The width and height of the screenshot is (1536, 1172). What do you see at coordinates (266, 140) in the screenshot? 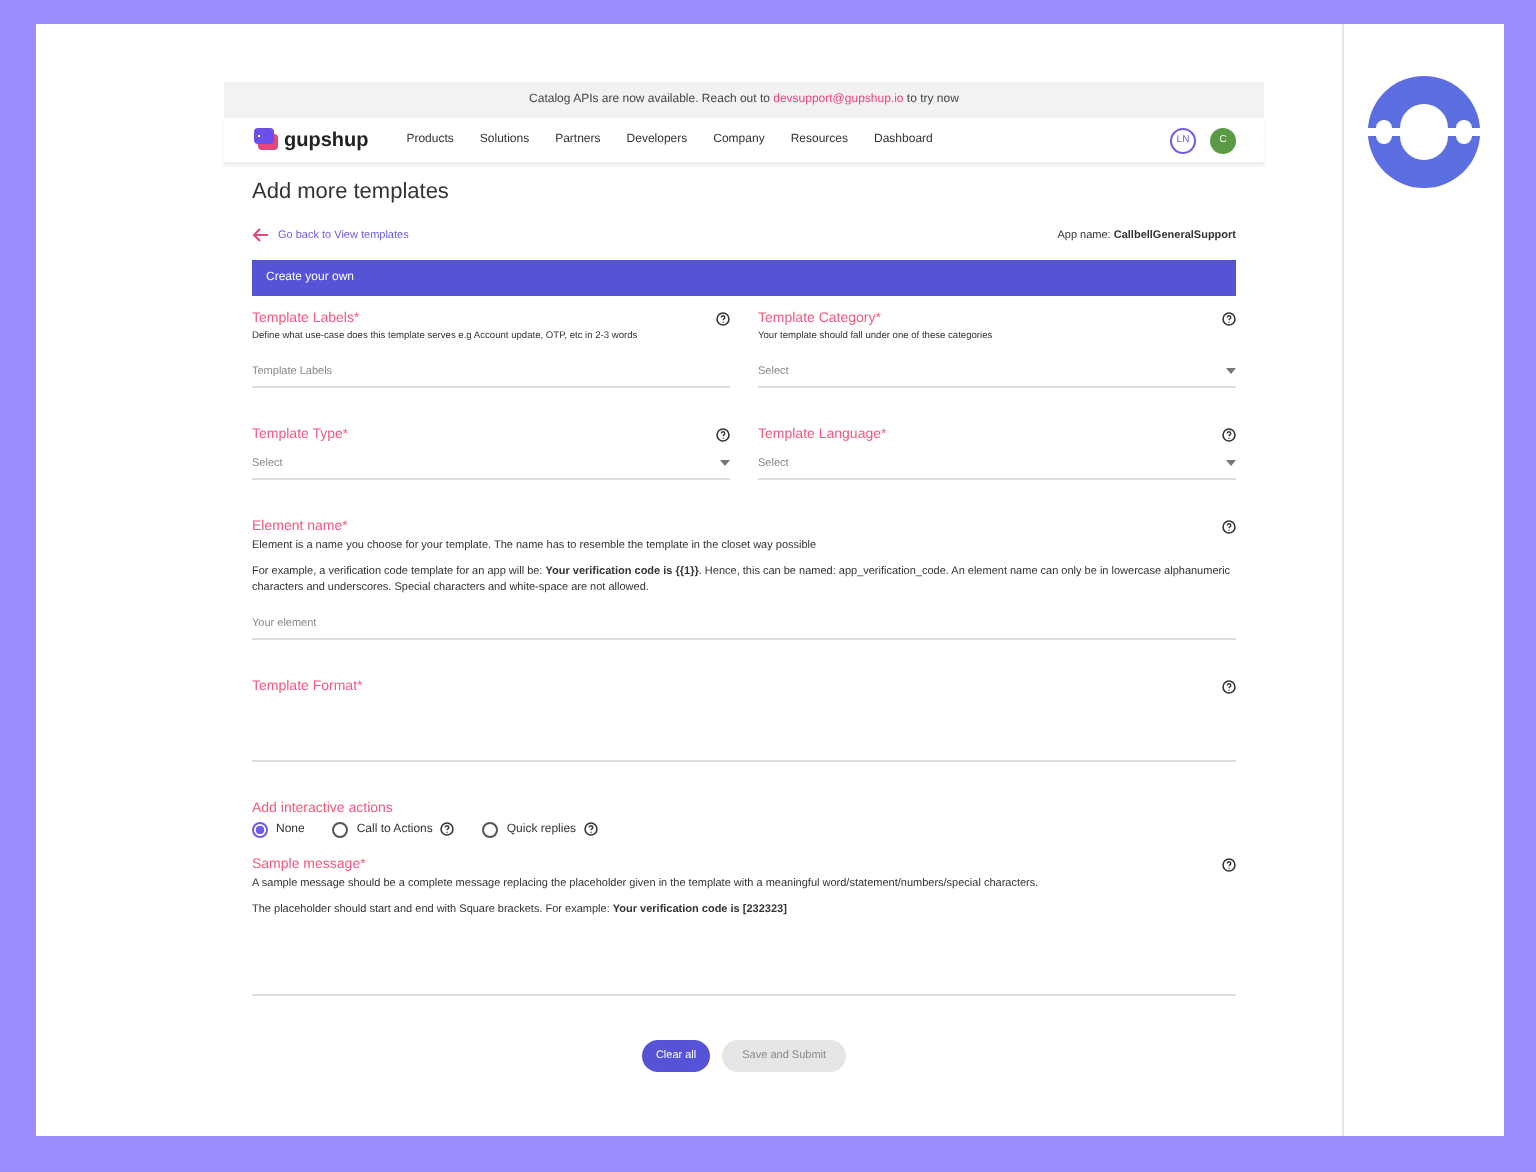
I see `chat-bubbles-icon` at bounding box center [266, 140].